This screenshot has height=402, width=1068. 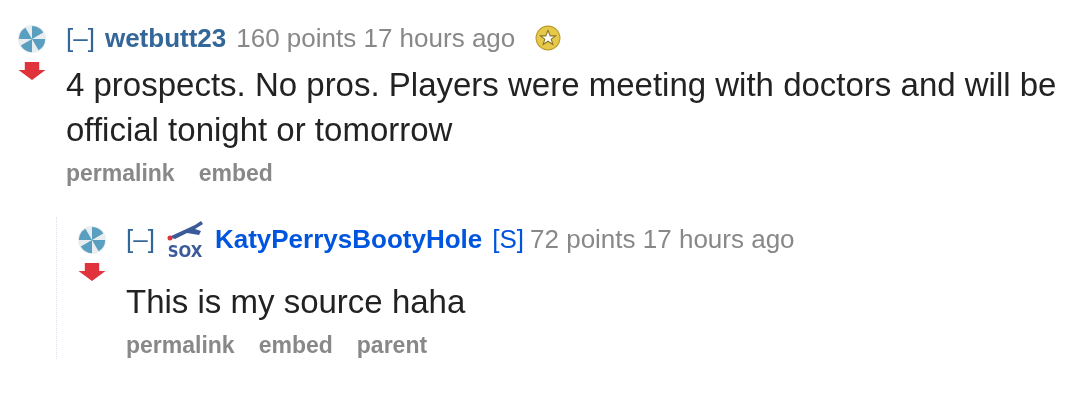 I want to click on username-link: KatyPerrysBootyHole, so click(x=348, y=239).